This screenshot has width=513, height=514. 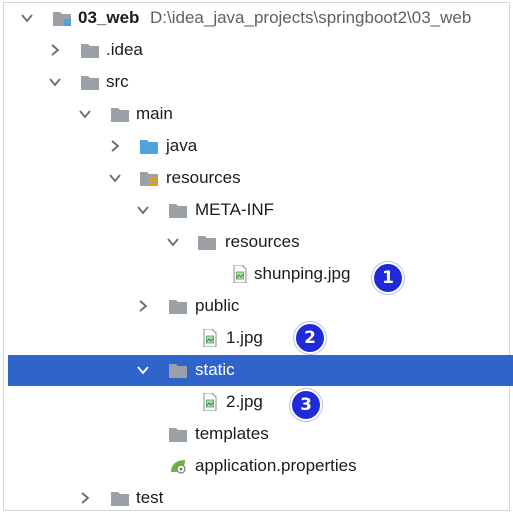 What do you see at coordinates (117, 81) in the screenshot?
I see `tree-label: src` at bounding box center [117, 81].